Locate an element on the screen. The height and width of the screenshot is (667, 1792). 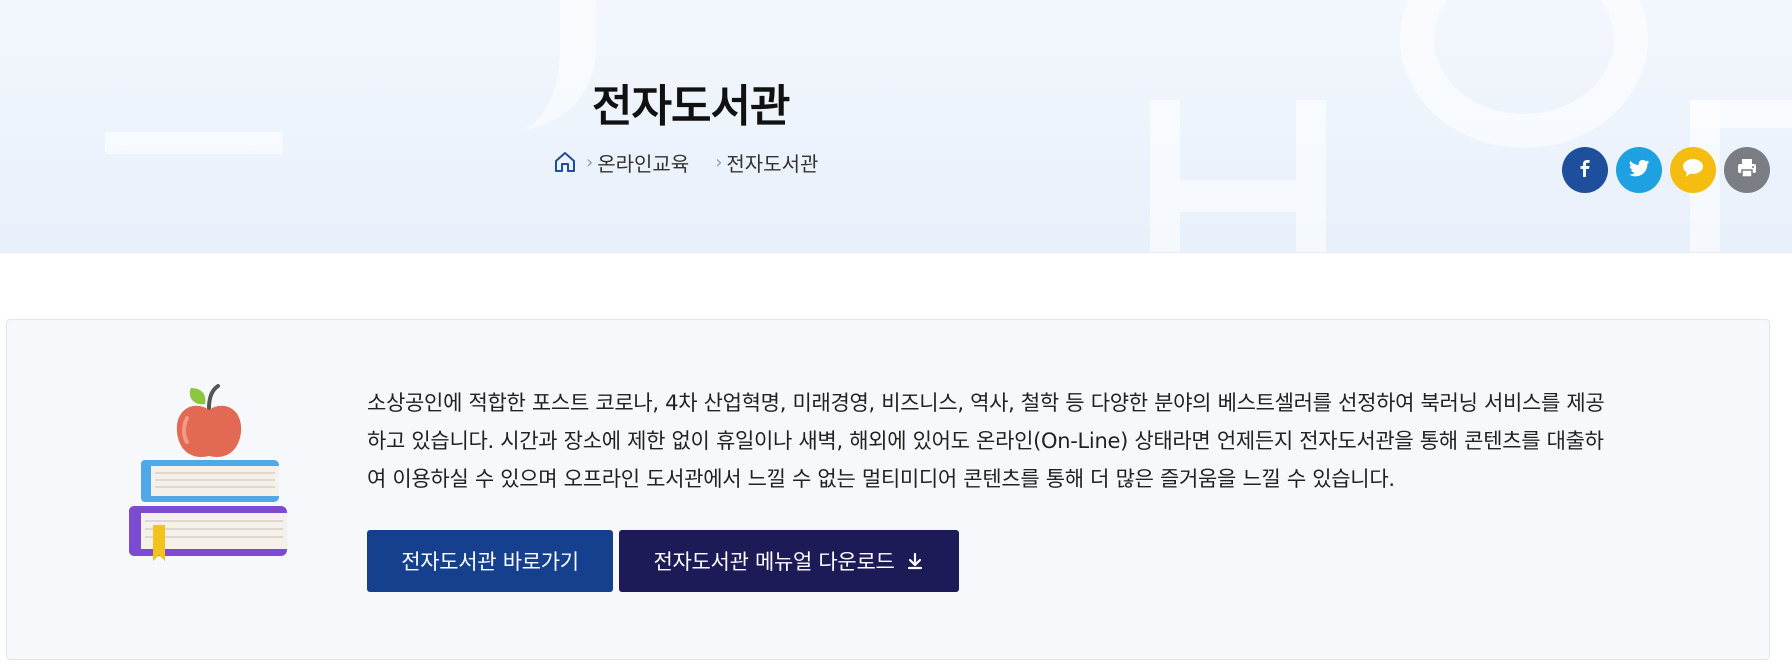
books-apple-icon is located at coordinates (209, 480).